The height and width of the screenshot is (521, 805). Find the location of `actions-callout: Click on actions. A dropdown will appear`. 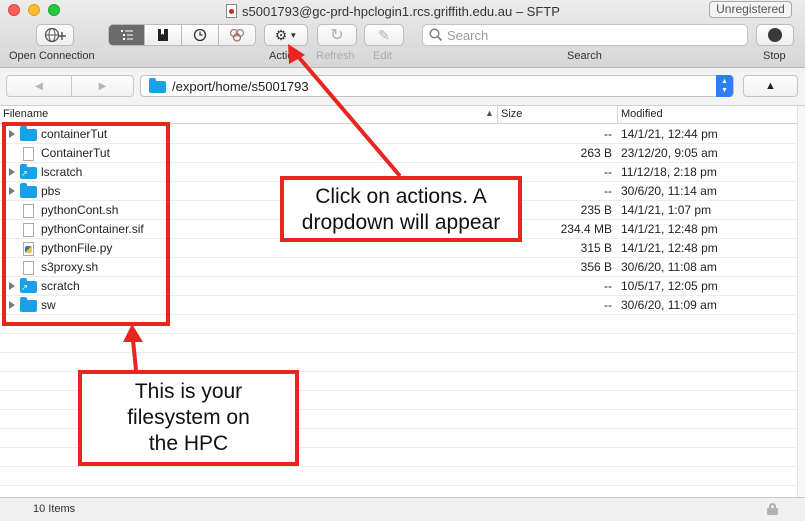

actions-callout: Click on actions. A dropdown will appear is located at coordinates (401, 209).